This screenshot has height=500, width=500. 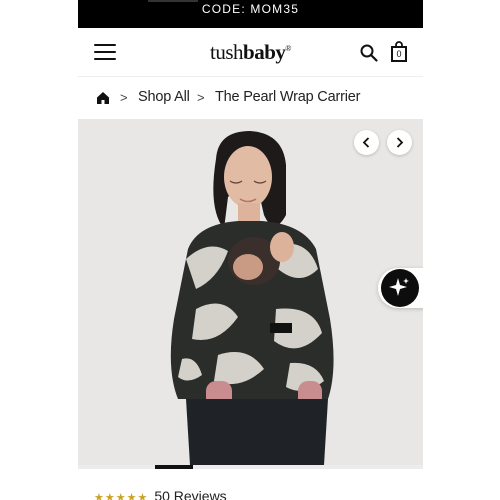 I want to click on gallery-next-button, so click(x=399, y=142).